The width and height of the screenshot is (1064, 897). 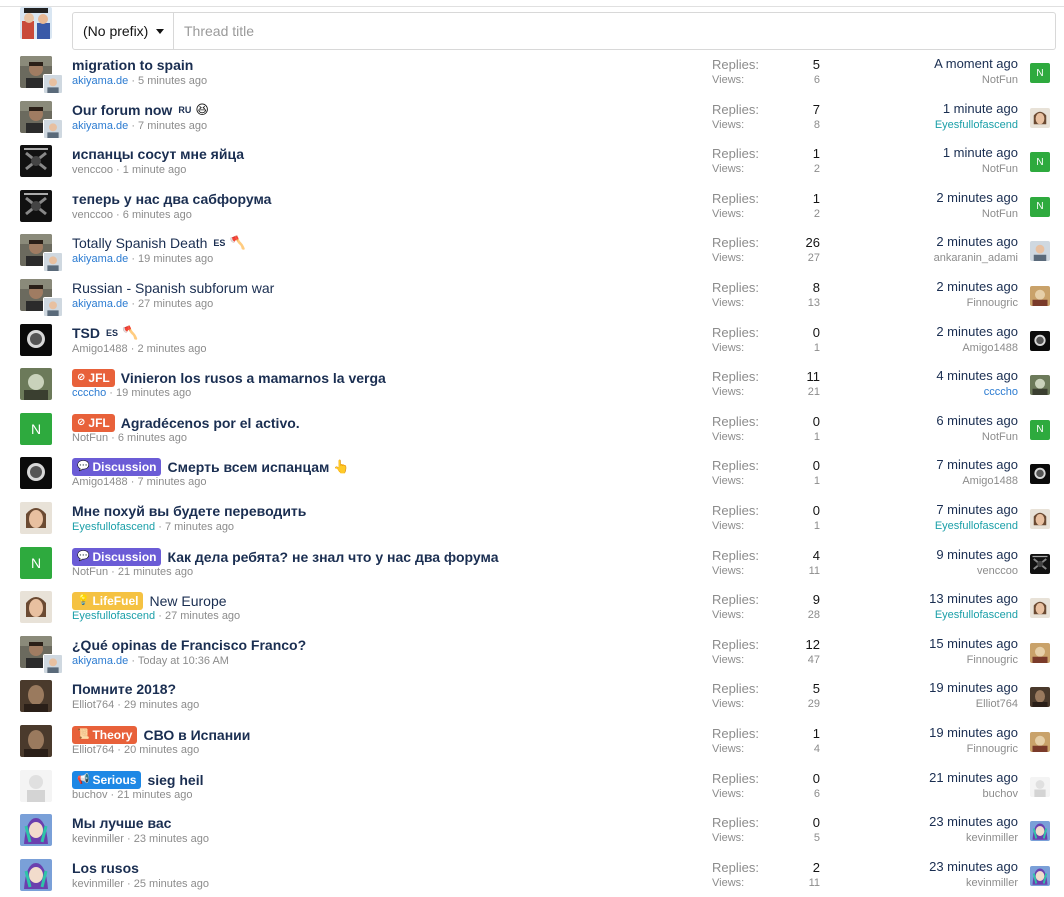 What do you see at coordinates (93, 750) in the screenshot?
I see `thread-author-link: Elliot764` at bounding box center [93, 750].